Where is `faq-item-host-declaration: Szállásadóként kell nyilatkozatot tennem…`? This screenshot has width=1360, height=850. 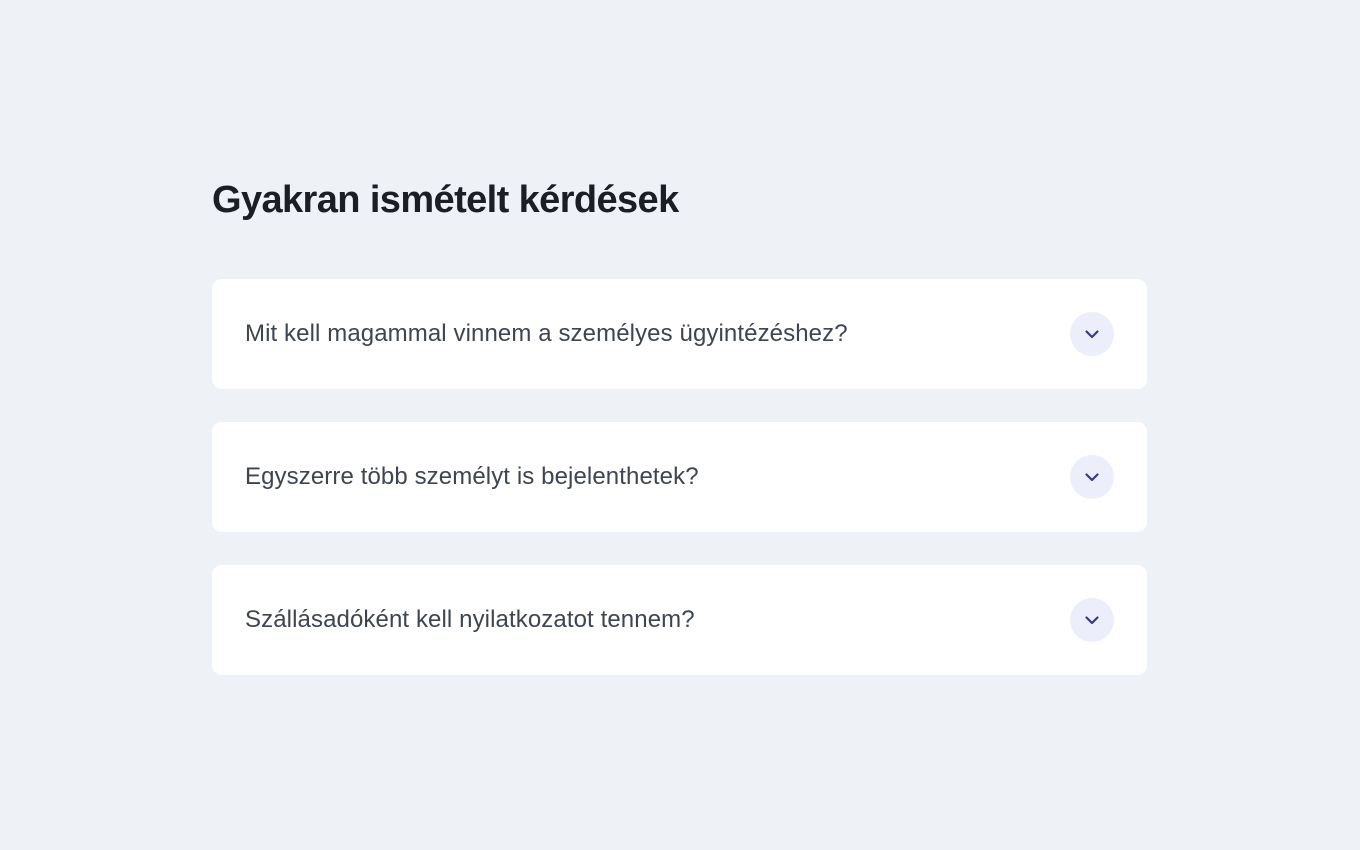
faq-item-host-declaration: Szállásadóként kell nyilatkozatot tennem… is located at coordinates (679, 620).